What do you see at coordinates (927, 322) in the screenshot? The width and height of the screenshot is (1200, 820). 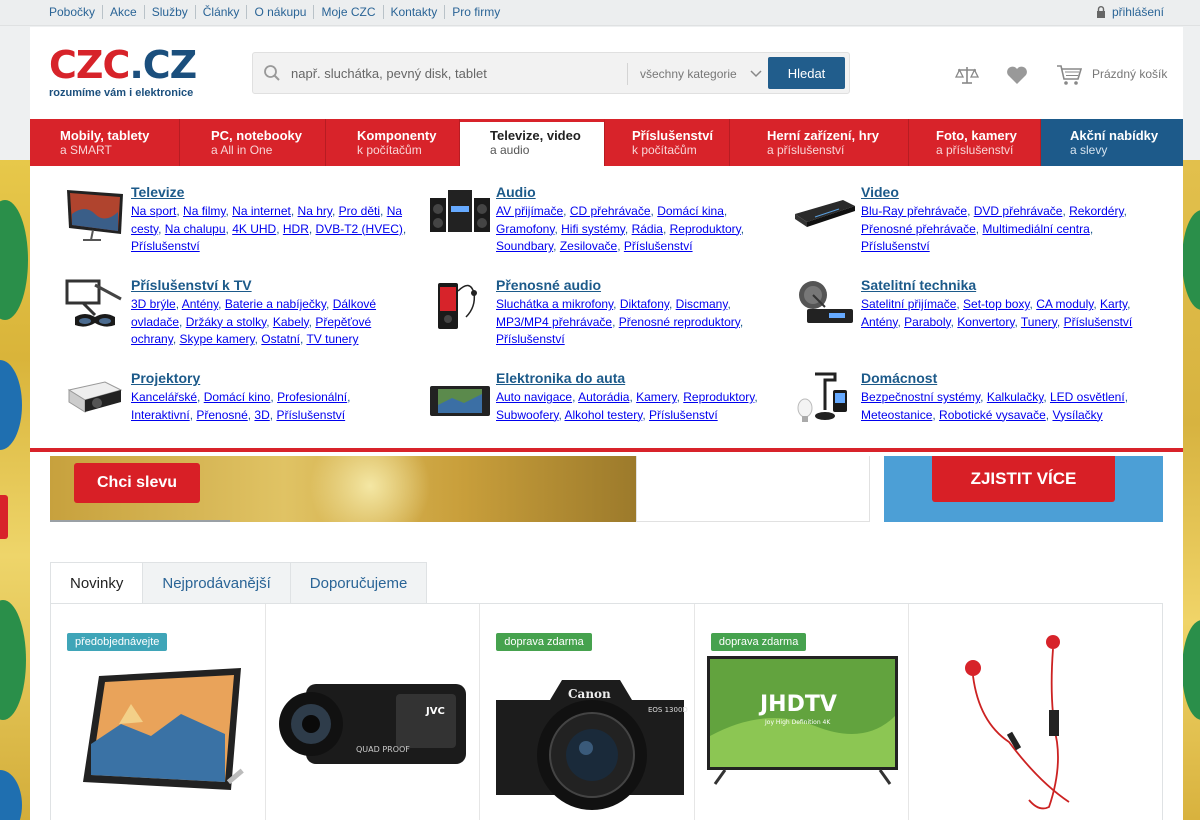 I see `link-paraboly: Paraboly` at bounding box center [927, 322].